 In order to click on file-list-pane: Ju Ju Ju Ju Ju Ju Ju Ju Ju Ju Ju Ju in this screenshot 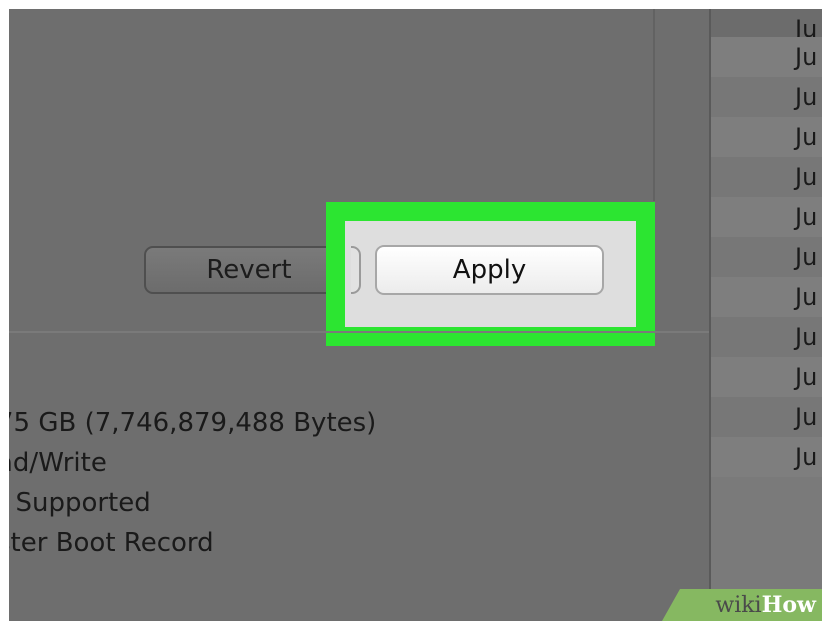, I will do `click(765, 315)`.